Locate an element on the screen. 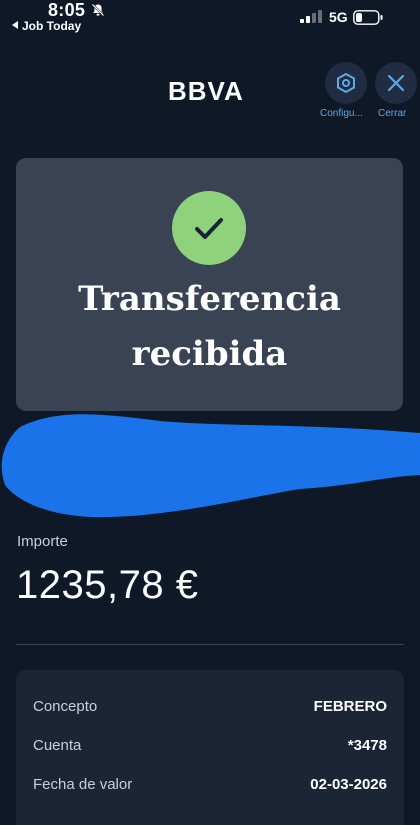 This screenshot has height=825, width=420. close-label: Cerrar is located at coordinates (392, 113).